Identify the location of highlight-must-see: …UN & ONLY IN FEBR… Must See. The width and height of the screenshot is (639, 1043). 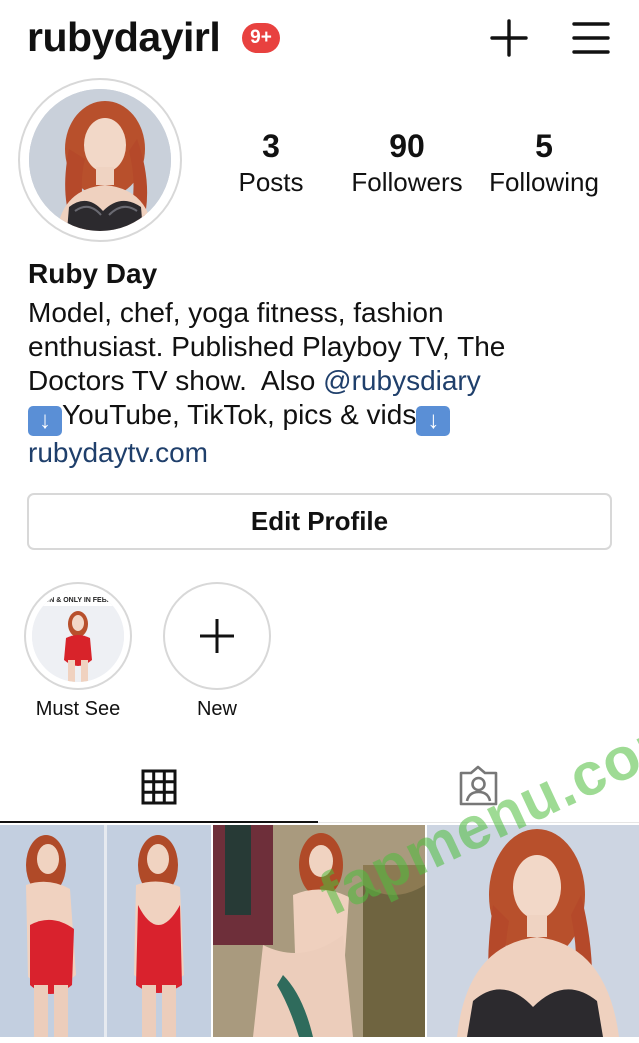
(78, 651).